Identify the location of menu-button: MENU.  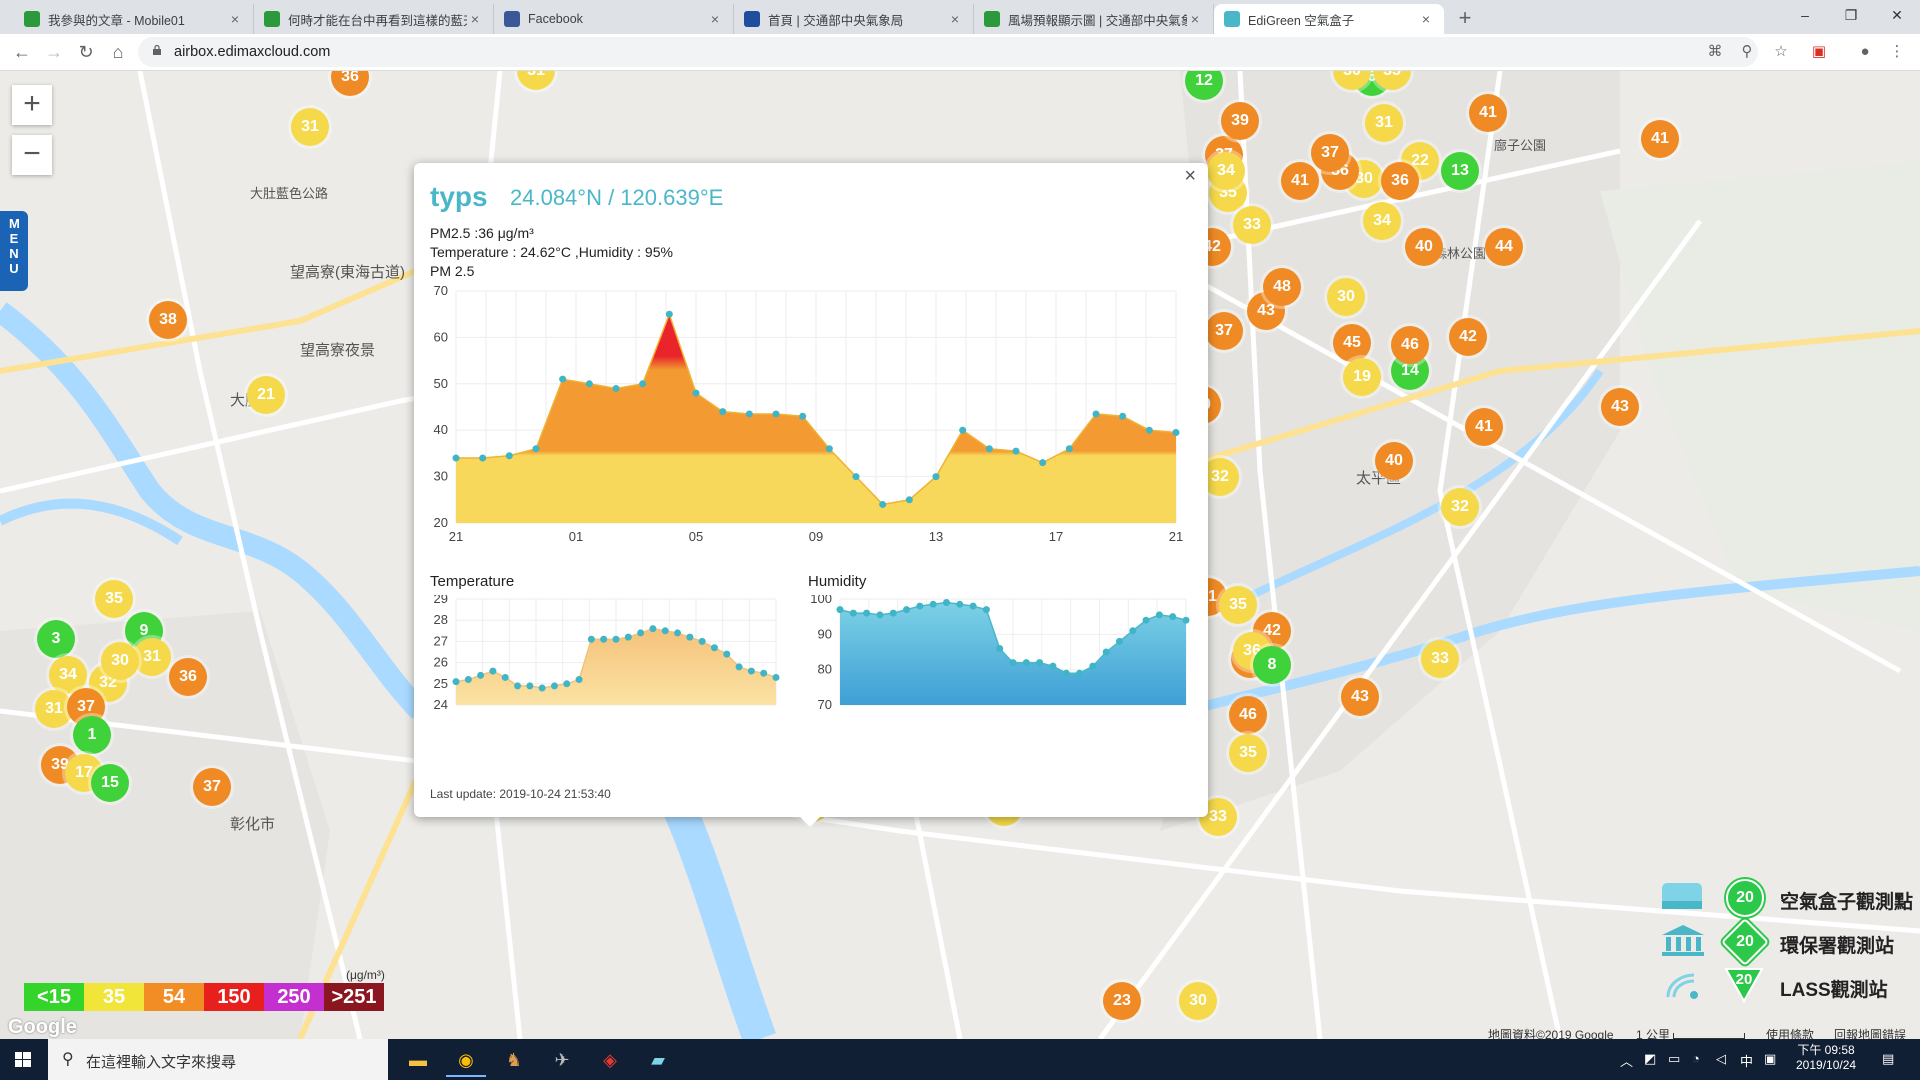
(14, 251).